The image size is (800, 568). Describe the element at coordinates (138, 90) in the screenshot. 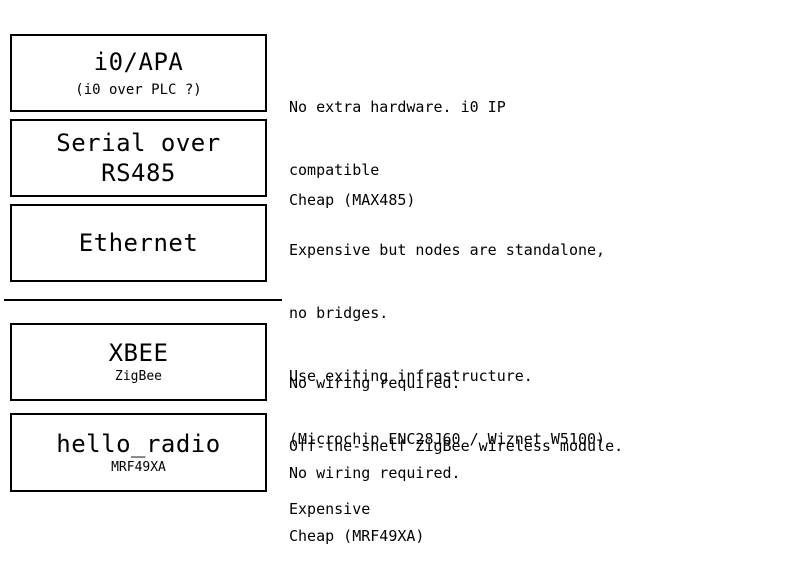

I see `option-subtitle: (i0 over PLC ?)` at that location.